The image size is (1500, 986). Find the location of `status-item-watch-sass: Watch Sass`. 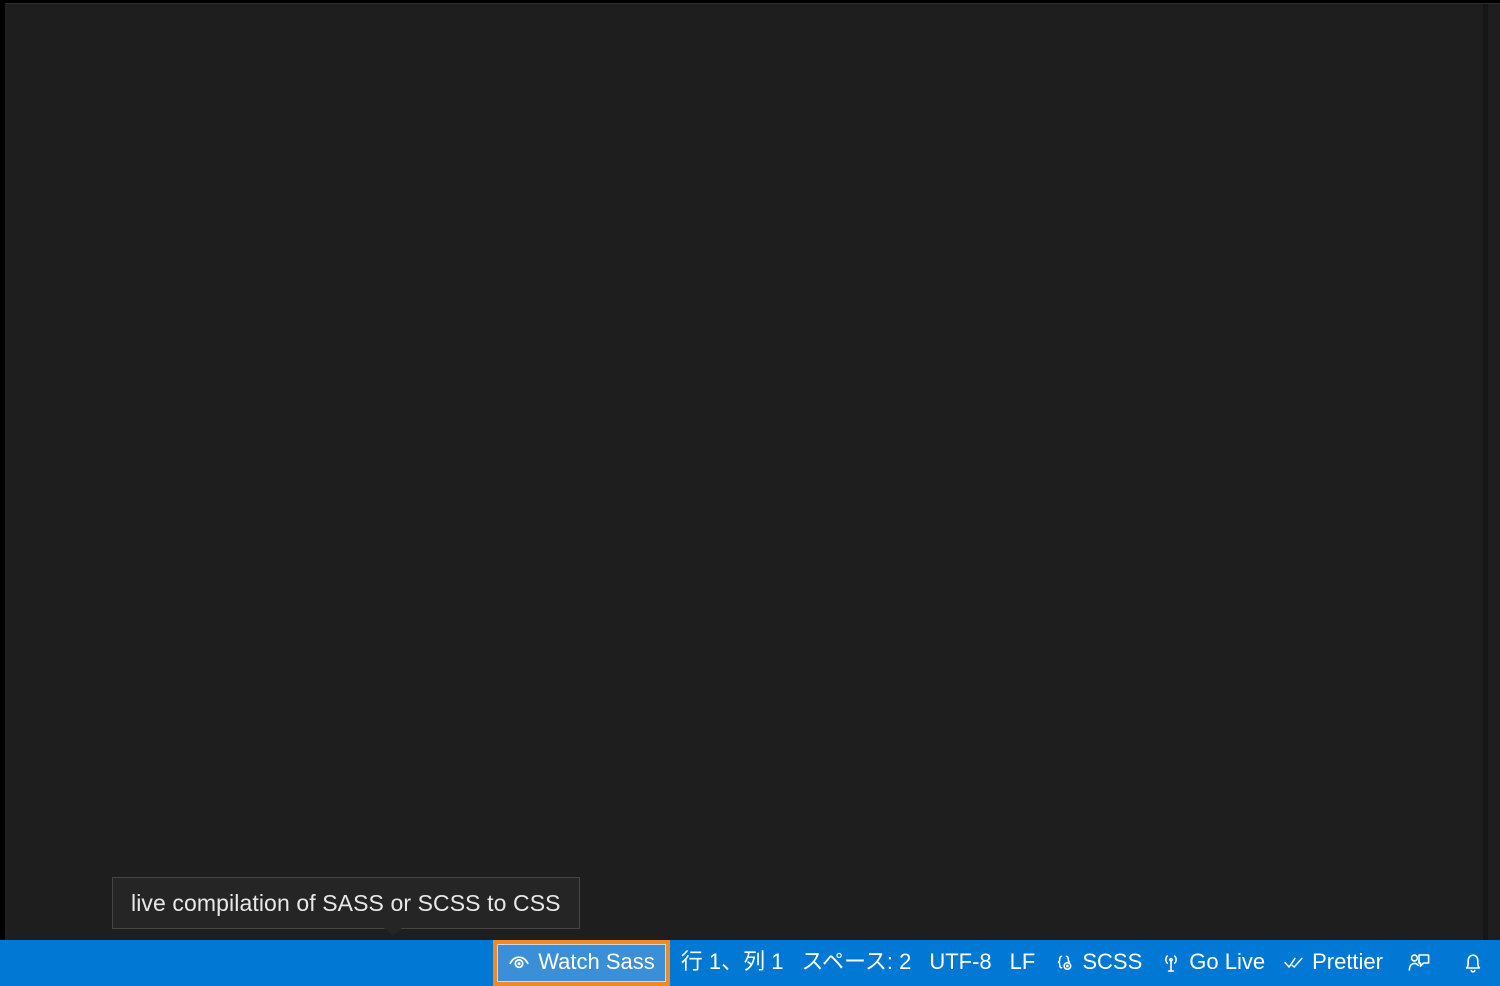

status-item-watch-sass: Watch Sass is located at coordinates (581, 963).